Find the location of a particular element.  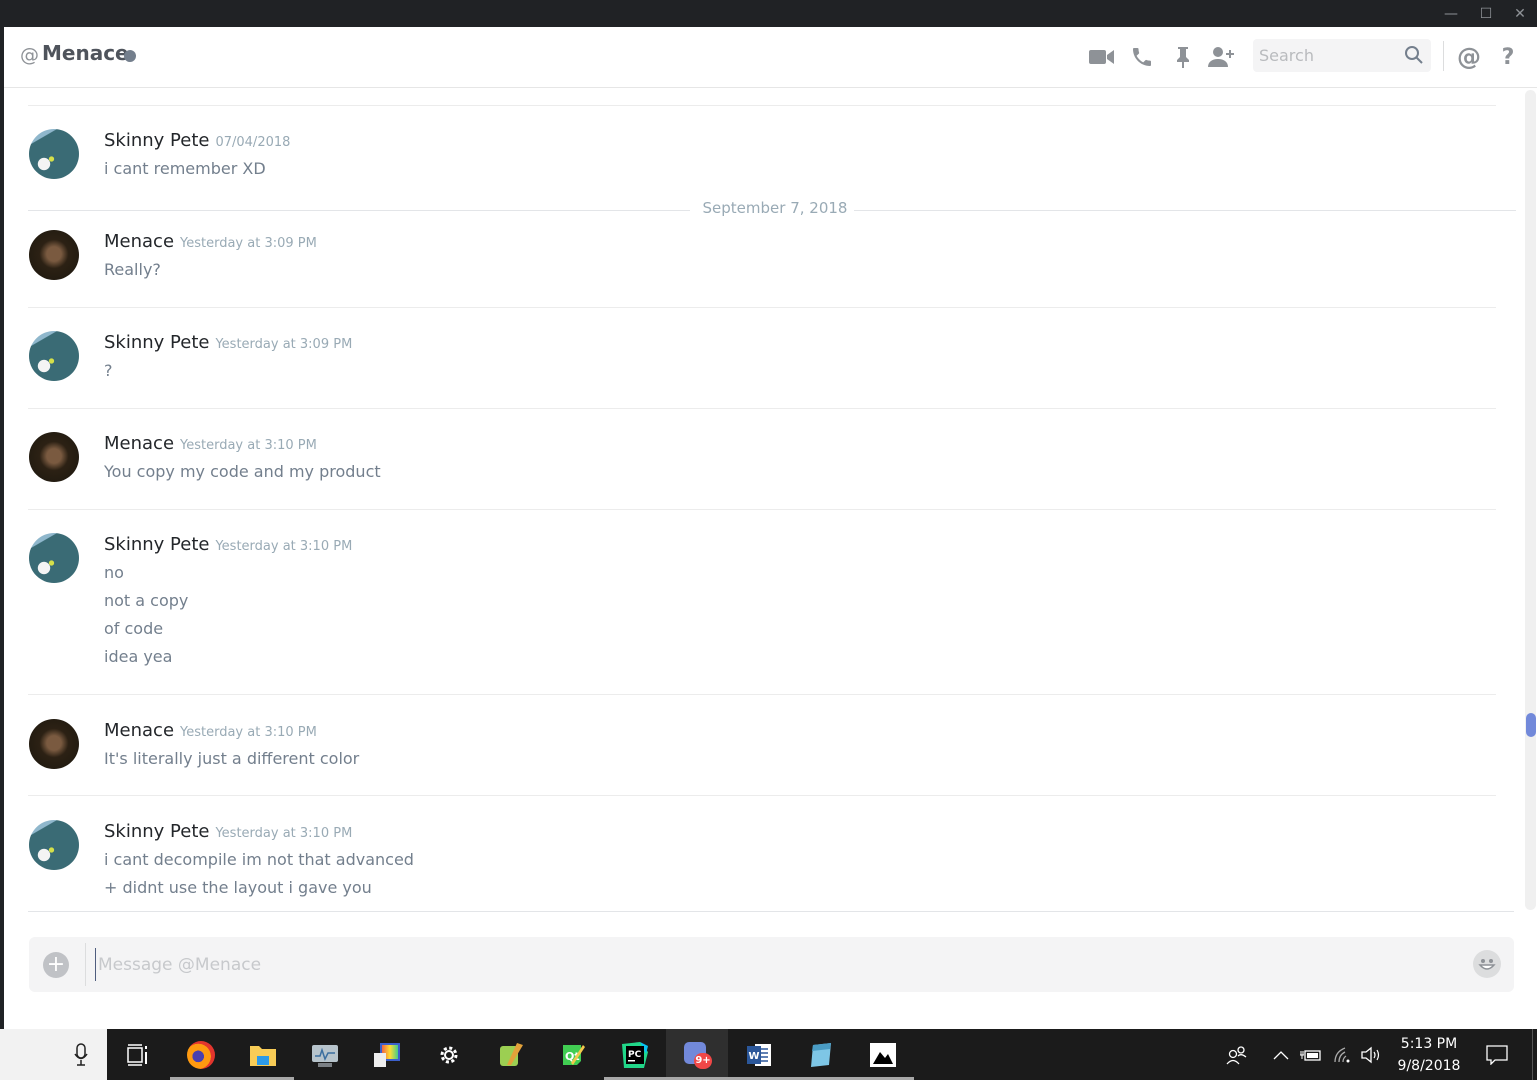

status-indicator is located at coordinates (130, 56).